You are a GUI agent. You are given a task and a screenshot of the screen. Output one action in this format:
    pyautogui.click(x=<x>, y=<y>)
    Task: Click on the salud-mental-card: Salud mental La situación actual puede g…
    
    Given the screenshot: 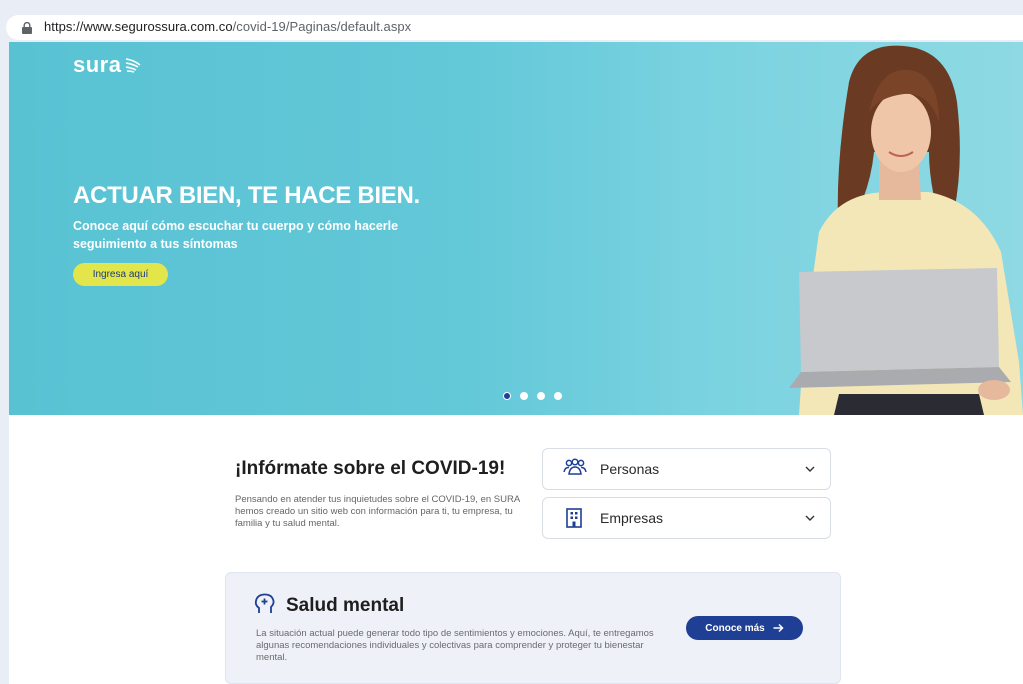 What is the action you would take?
    pyautogui.click(x=533, y=628)
    